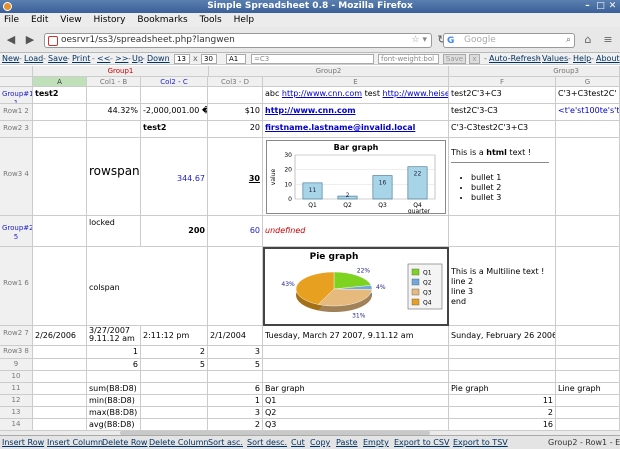 The height and width of the screenshot is (449, 620). What do you see at coordinates (502, 352) in the screenshot?
I see `cell-f8` at bounding box center [502, 352].